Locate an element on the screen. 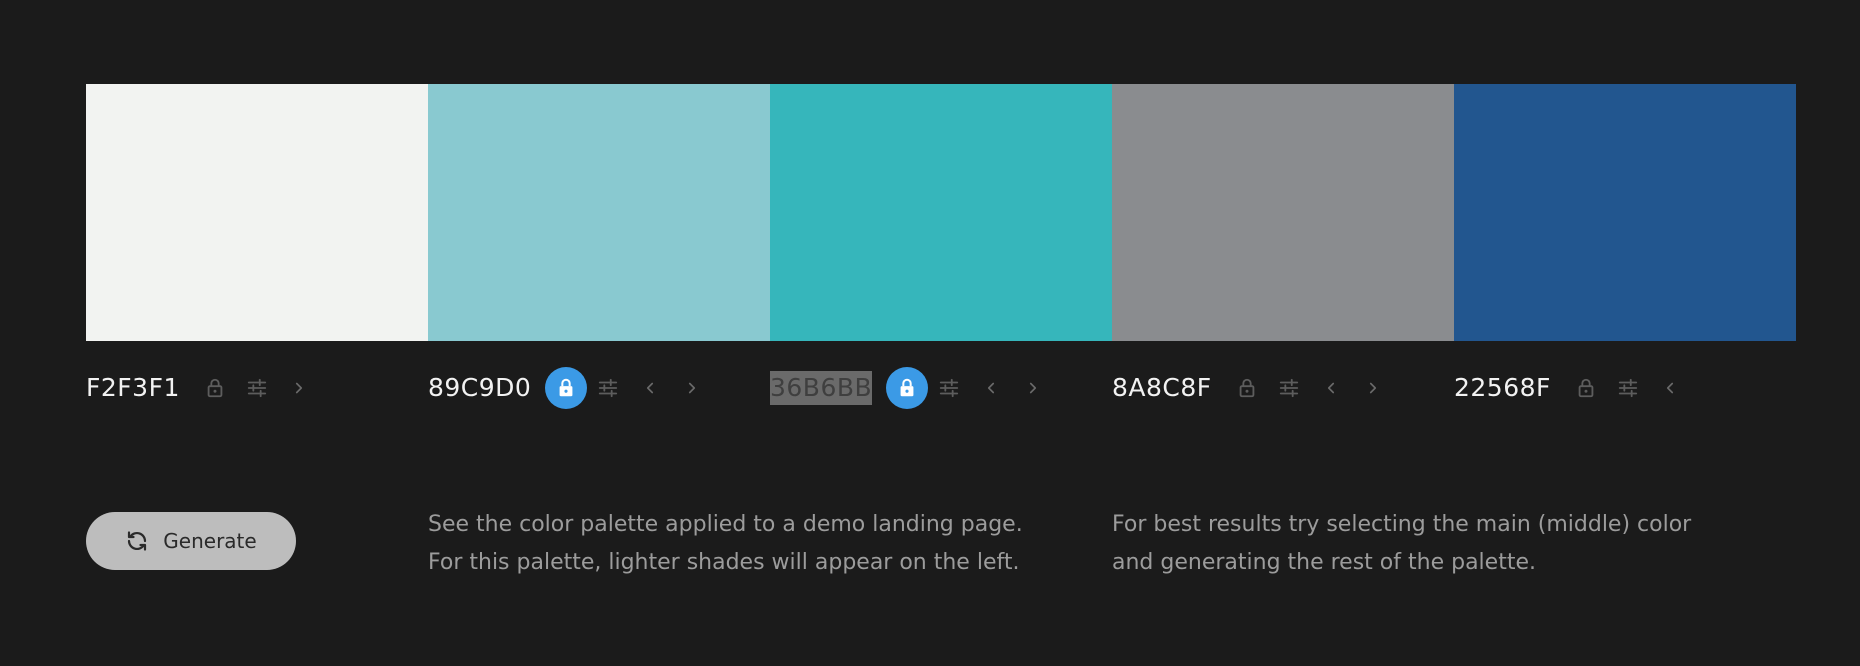 This screenshot has width=1860, height=666. hex-value: 36B6BB is located at coordinates (821, 388).